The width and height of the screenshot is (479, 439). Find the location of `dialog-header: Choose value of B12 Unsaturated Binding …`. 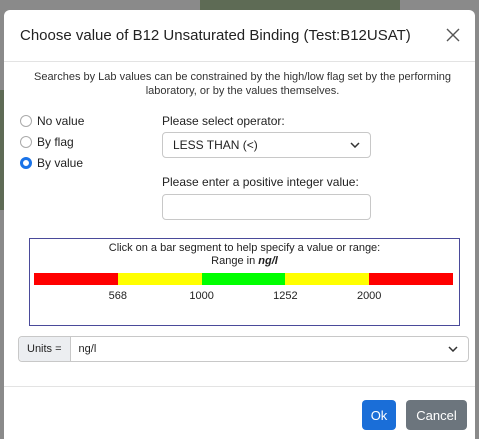

dialog-header: Choose value of B12 Unsaturated Binding … is located at coordinates (239, 36).